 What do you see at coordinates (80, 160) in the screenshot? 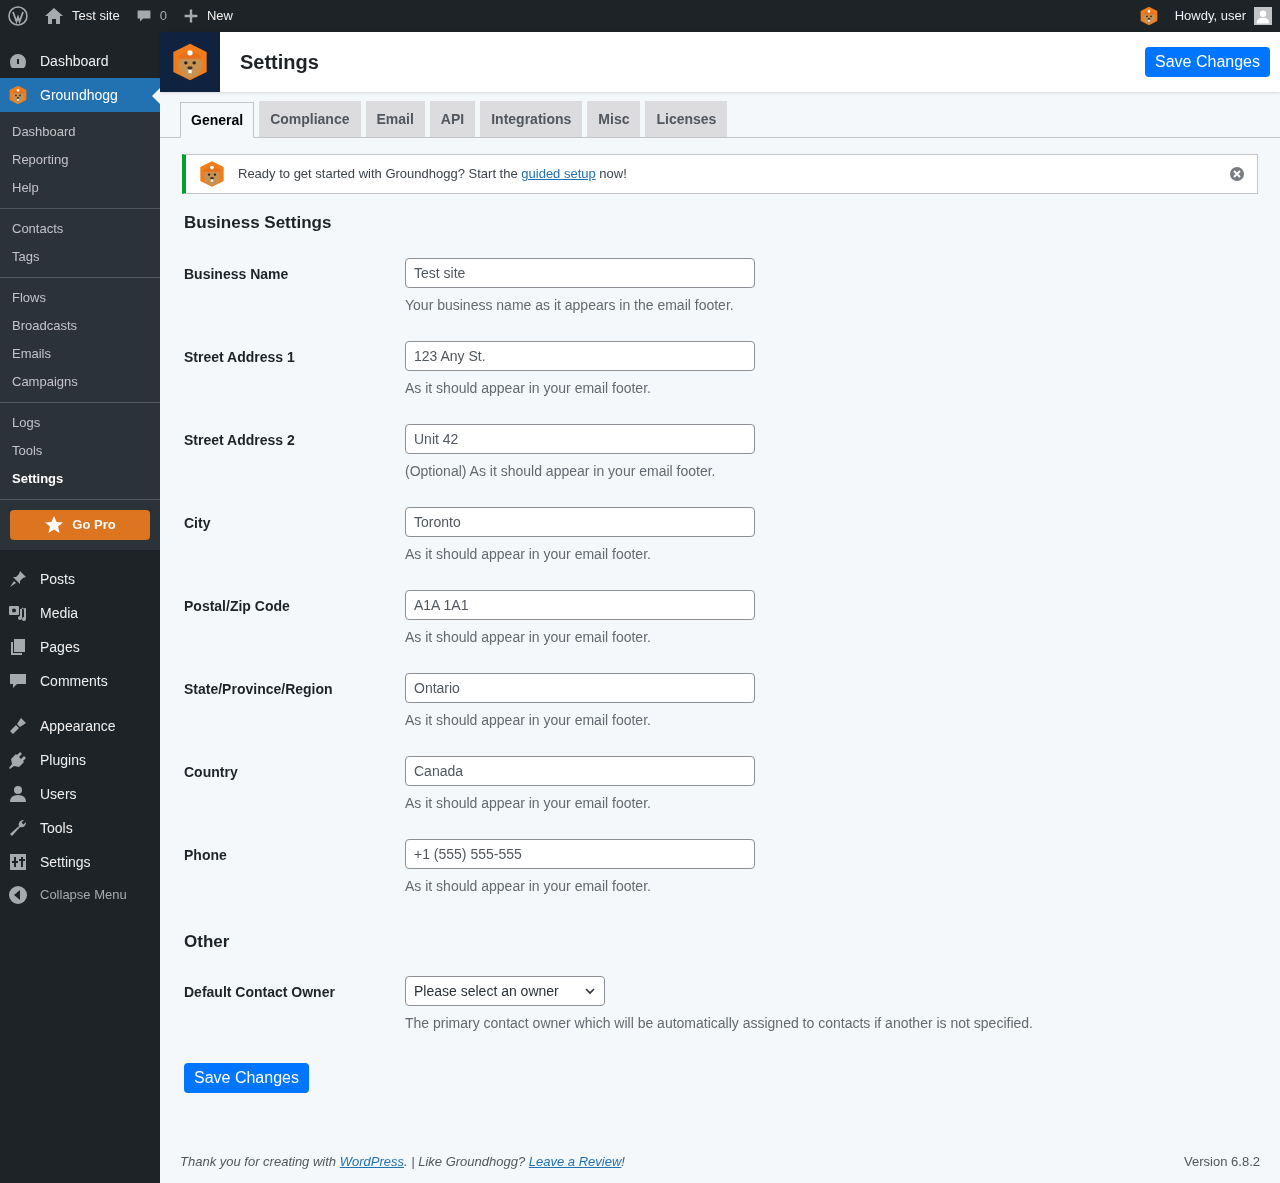
I see `submenu-item: Reporting` at bounding box center [80, 160].